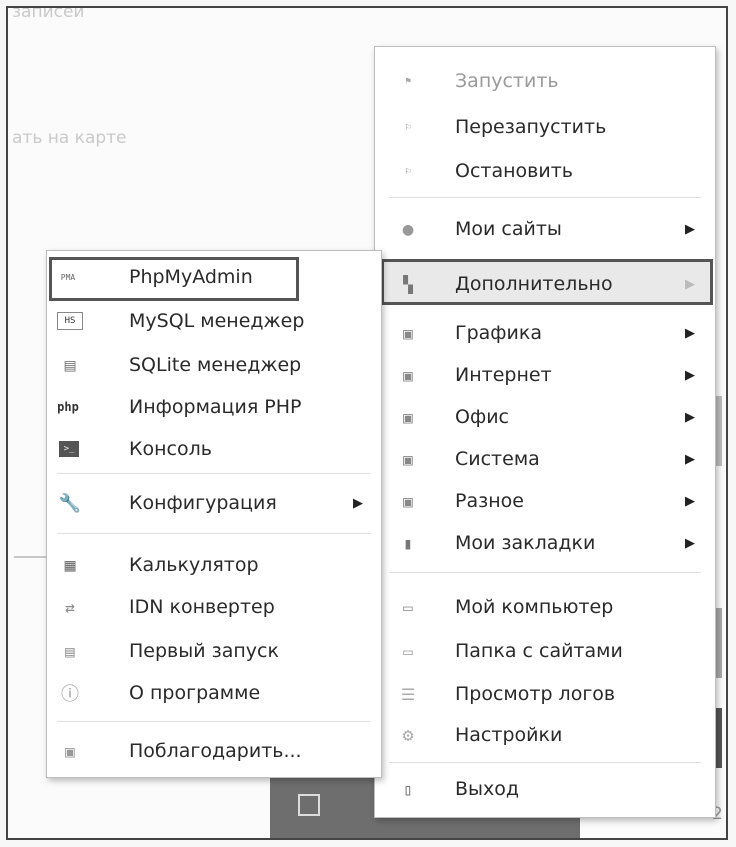 The image size is (736, 847). Describe the element at coordinates (497, 459) in the screenshot. I see `menu-item-label: Система` at that location.